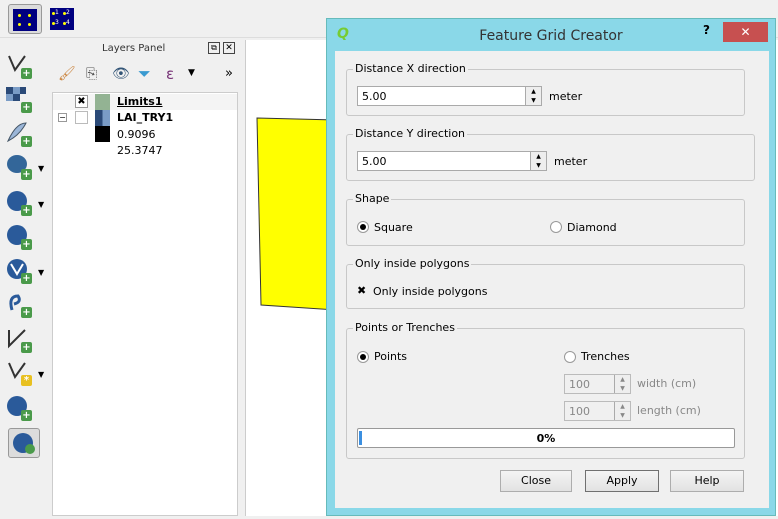  What do you see at coordinates (170, 74) in the screenshot?
I see `filter-expression-icon: ε` at bounding box center [170, 74].